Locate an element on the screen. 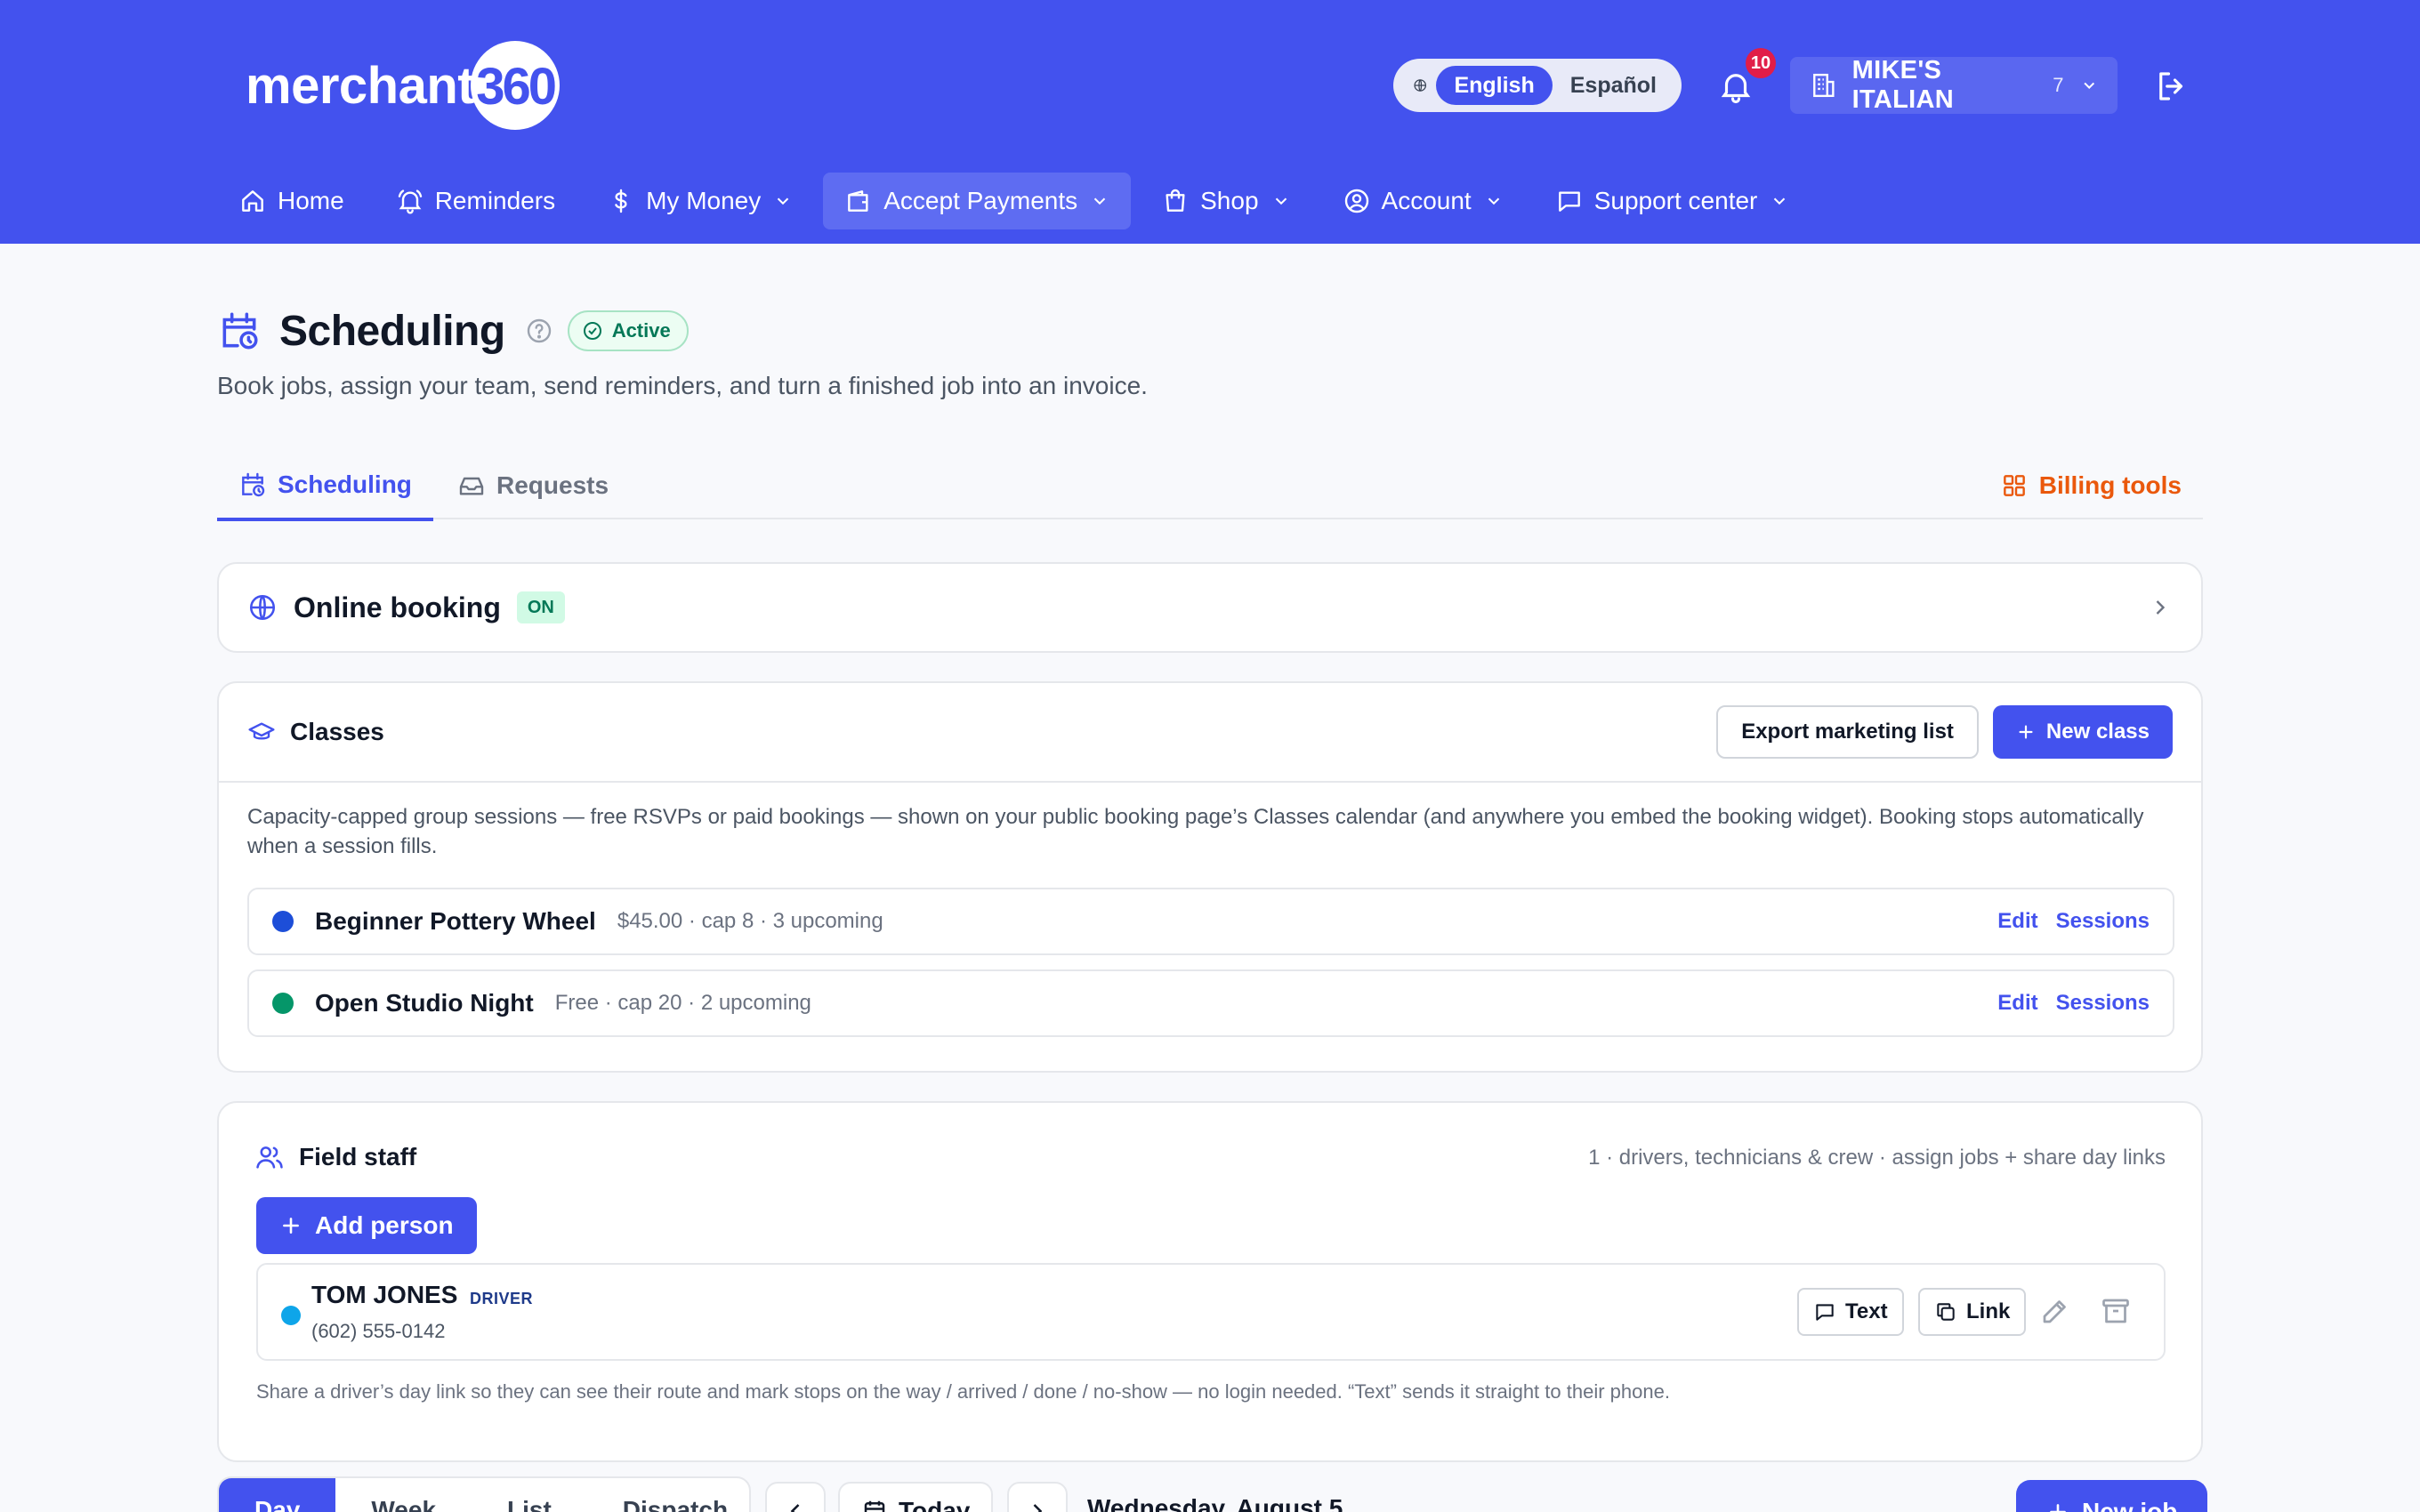  nav-home-label: Home is located at coordinates (311, 201).